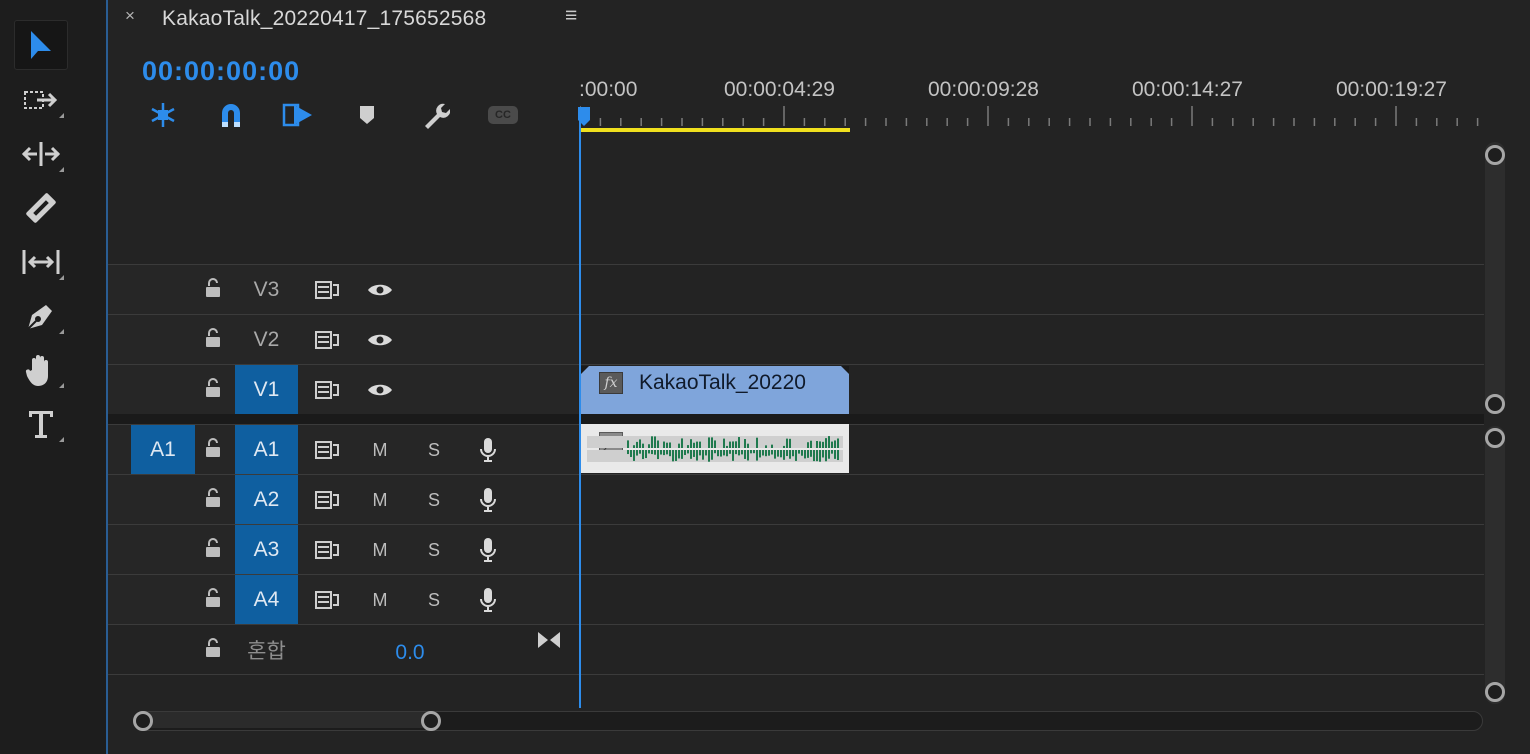 This screenshot has width=1530, height=754. I want to click on source-patch-a1: A1, so click(163, 450).